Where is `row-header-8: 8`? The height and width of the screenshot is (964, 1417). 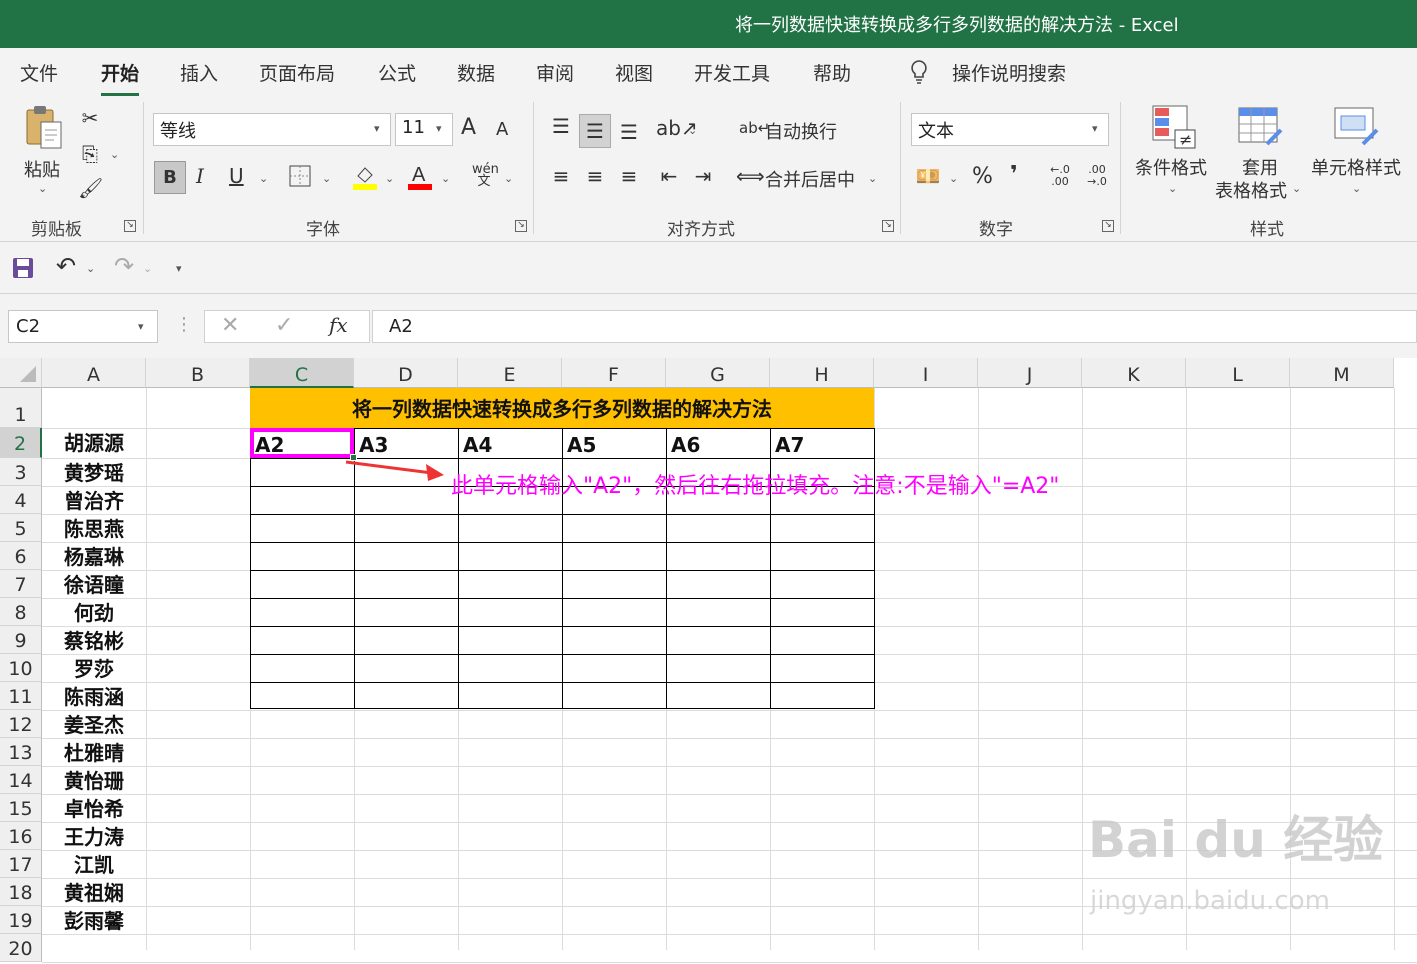 row-header-8: 8 is located at coordinates (21, 612).